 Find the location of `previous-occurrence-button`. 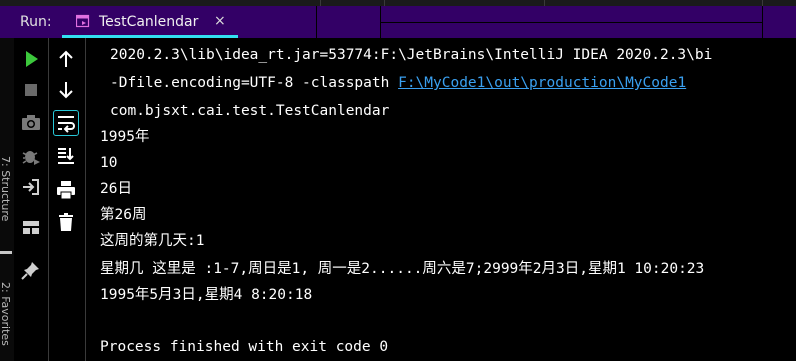

previous-occurrence-button is located at coordinates (66, 59).